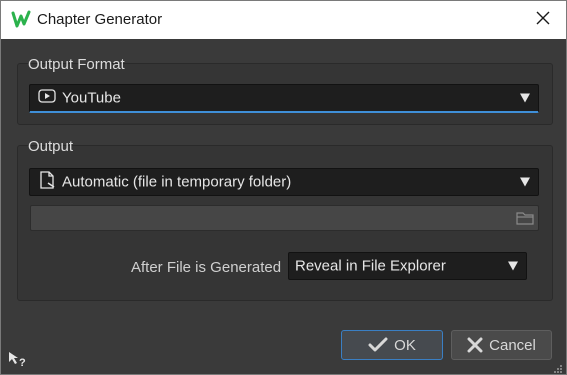  I want to click on after-generated-selected: Reveal in File Explorer, so click(370, 266).